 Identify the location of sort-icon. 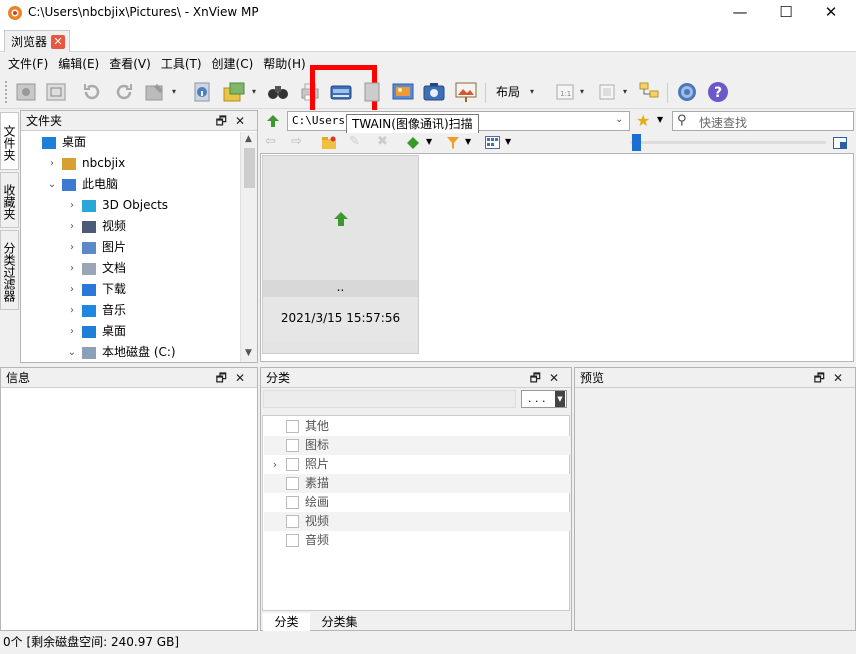
(413, 143).